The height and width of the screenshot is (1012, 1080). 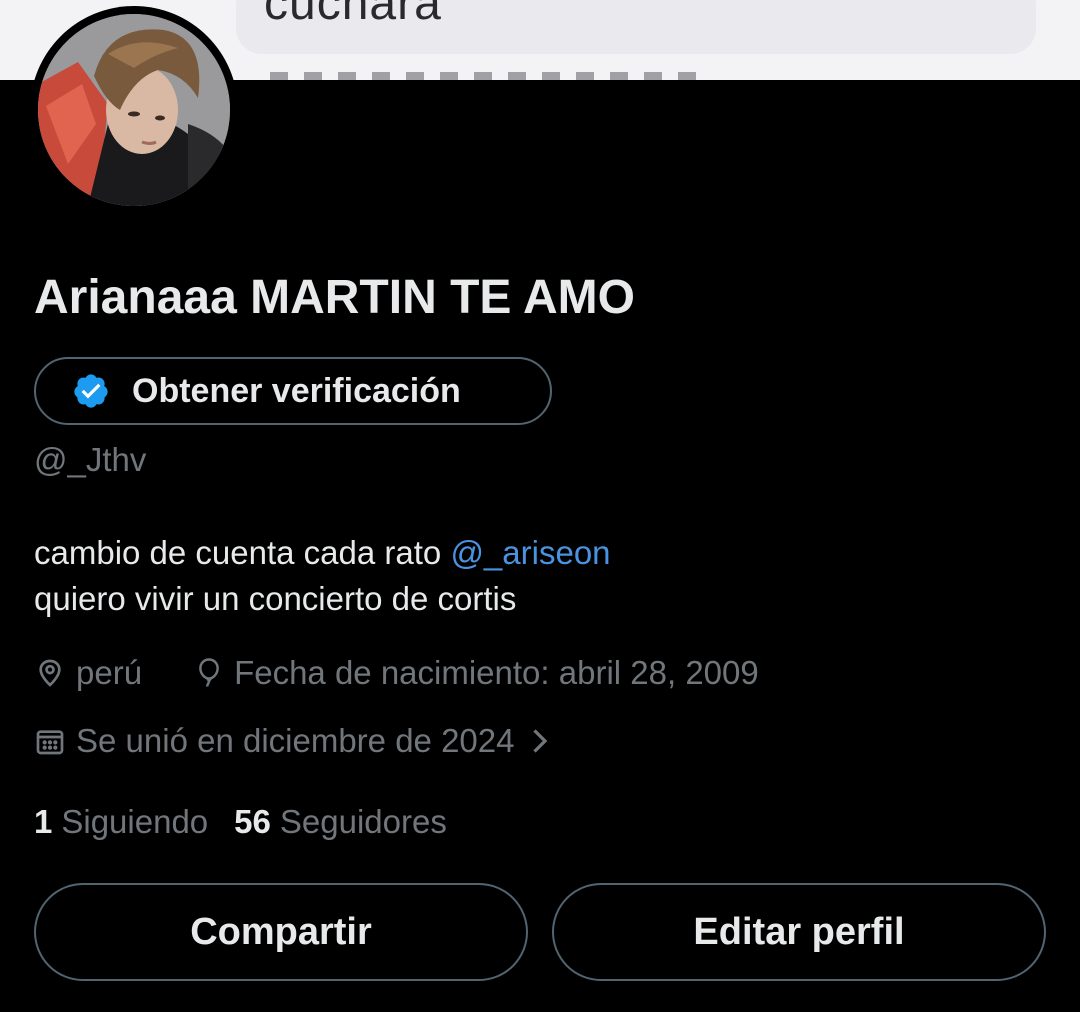 What do you see at coordinates (109, 672) in the screenshot?
I see `location-text: perú` at bounding box center [109, 672].